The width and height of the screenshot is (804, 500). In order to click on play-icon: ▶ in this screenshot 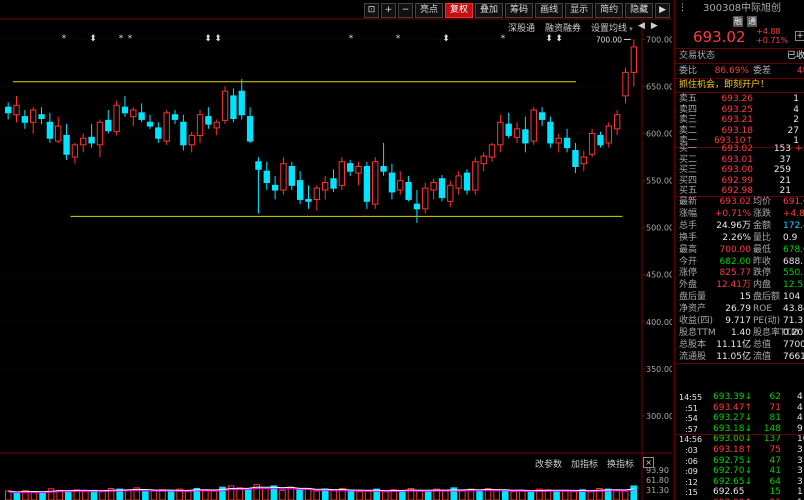, I will do `click(663, 10)`.